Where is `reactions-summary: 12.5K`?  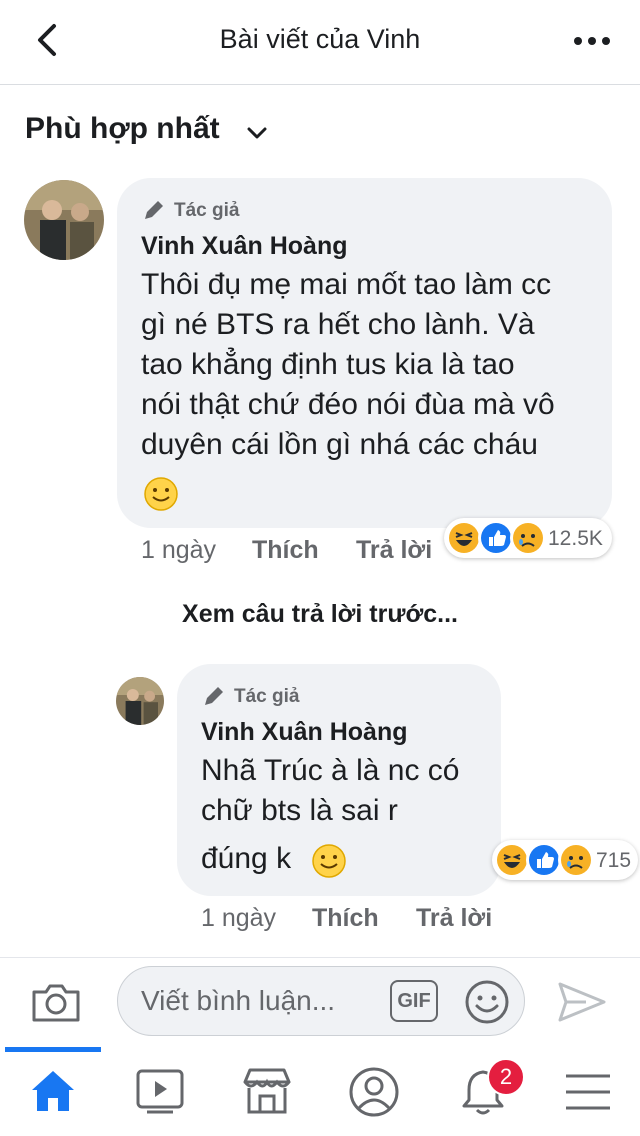
reactions-summary: 12.5K is located at coordinates (528, 538).